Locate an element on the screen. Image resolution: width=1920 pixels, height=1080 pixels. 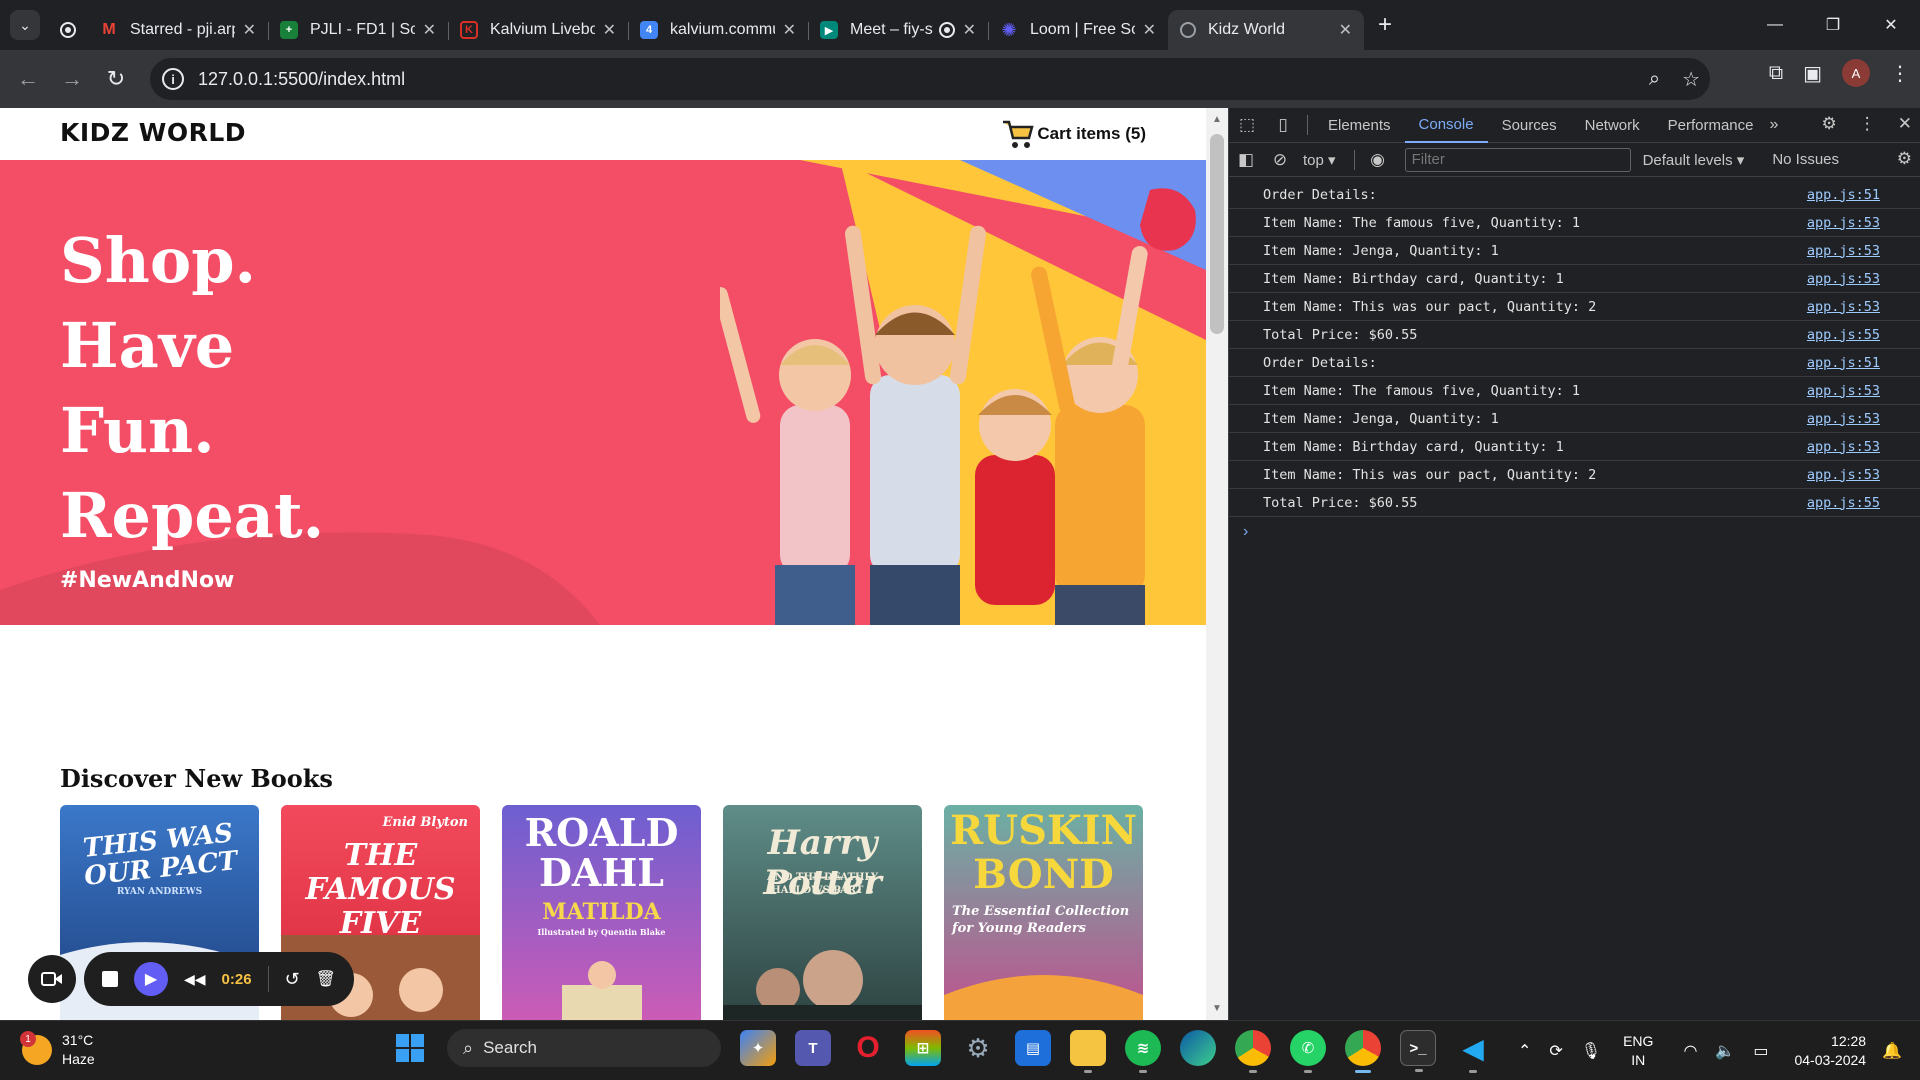
sidebar-toggle-icon: ◧ is located at coordinates (1246, 160).